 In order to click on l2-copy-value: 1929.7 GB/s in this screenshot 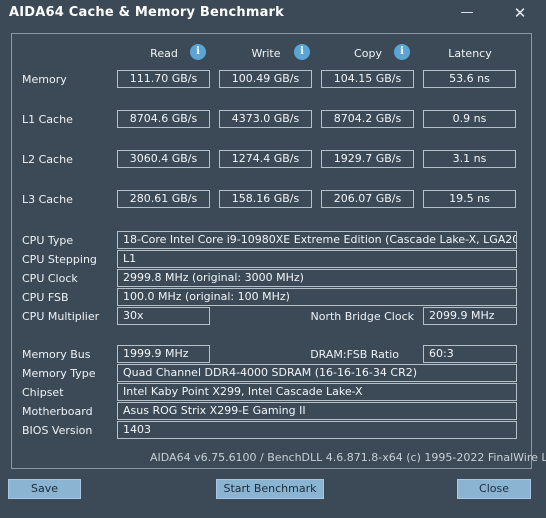, I will do `click(367, 159)`.